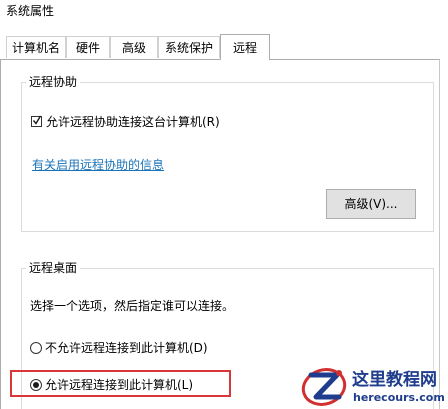  What do you see at coordinates (245, 47) in the screenshot?
I see `tab-remote: 远程` at bounding box center [245, 47].